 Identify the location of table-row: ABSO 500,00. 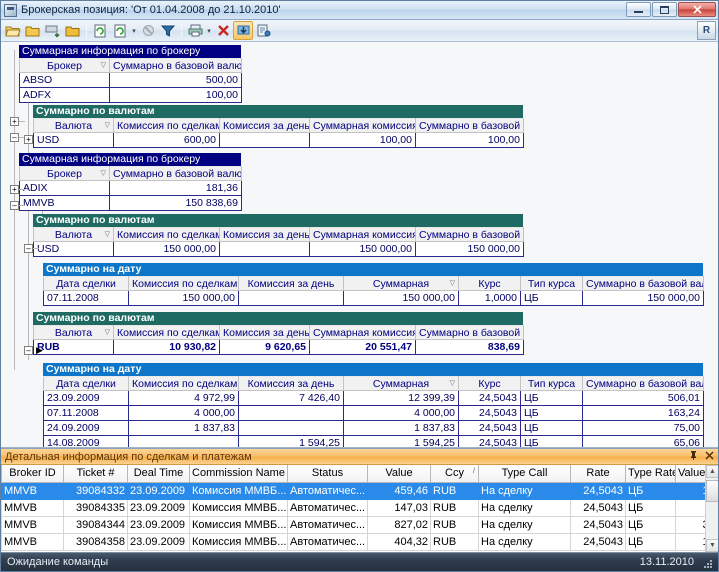
(130, 80).